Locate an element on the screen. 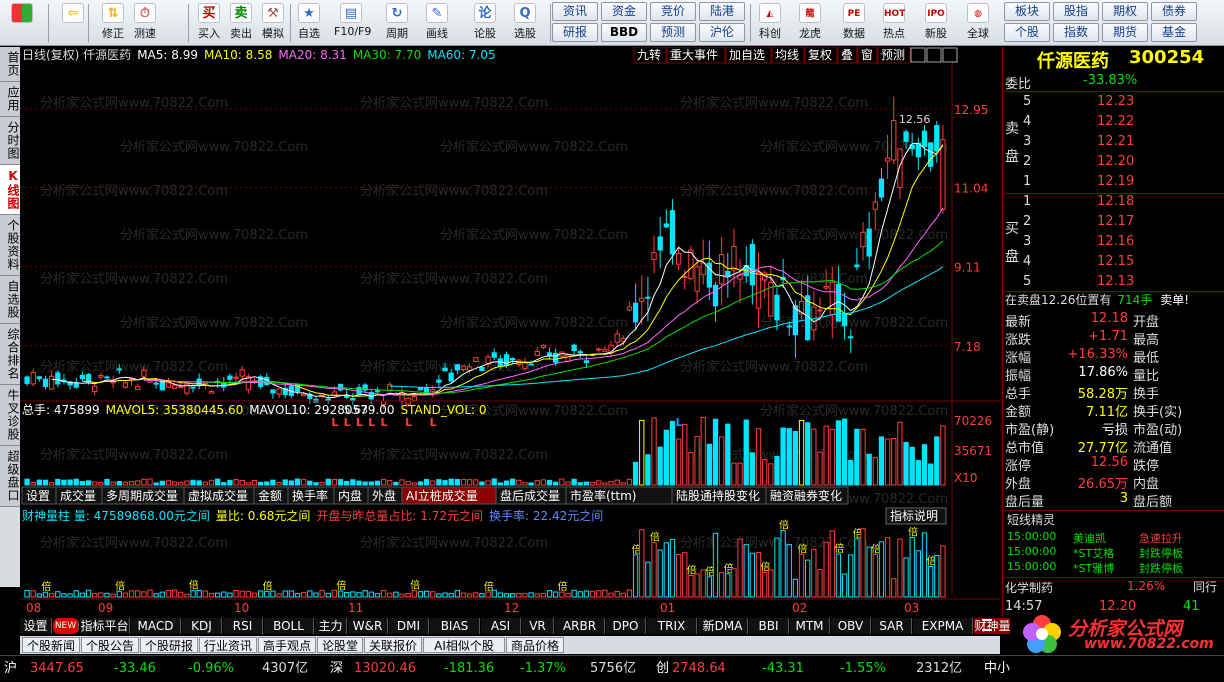 This screenshot has width=1224, height=682. indicator-tab-12: VR is located at coordinates (538, 626).